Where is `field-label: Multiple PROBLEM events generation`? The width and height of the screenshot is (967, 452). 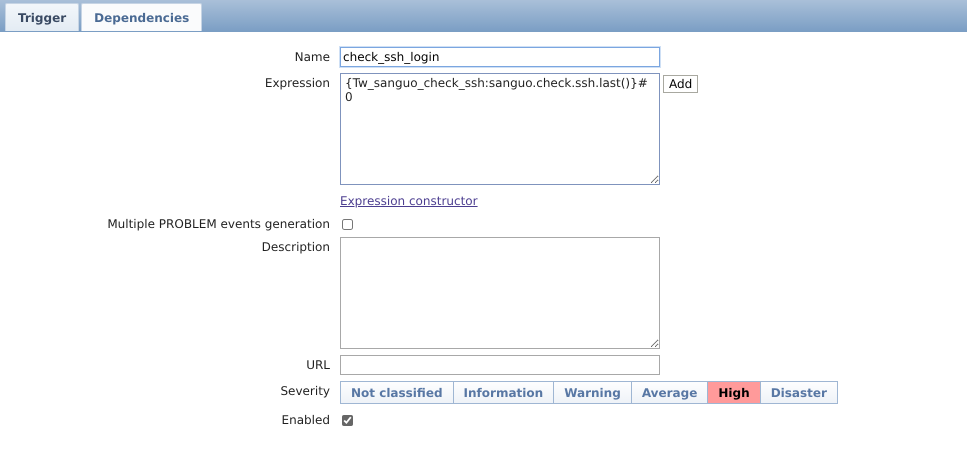 field-label: Multiple PROBLEM events generation is located at coordinates (218, 223).